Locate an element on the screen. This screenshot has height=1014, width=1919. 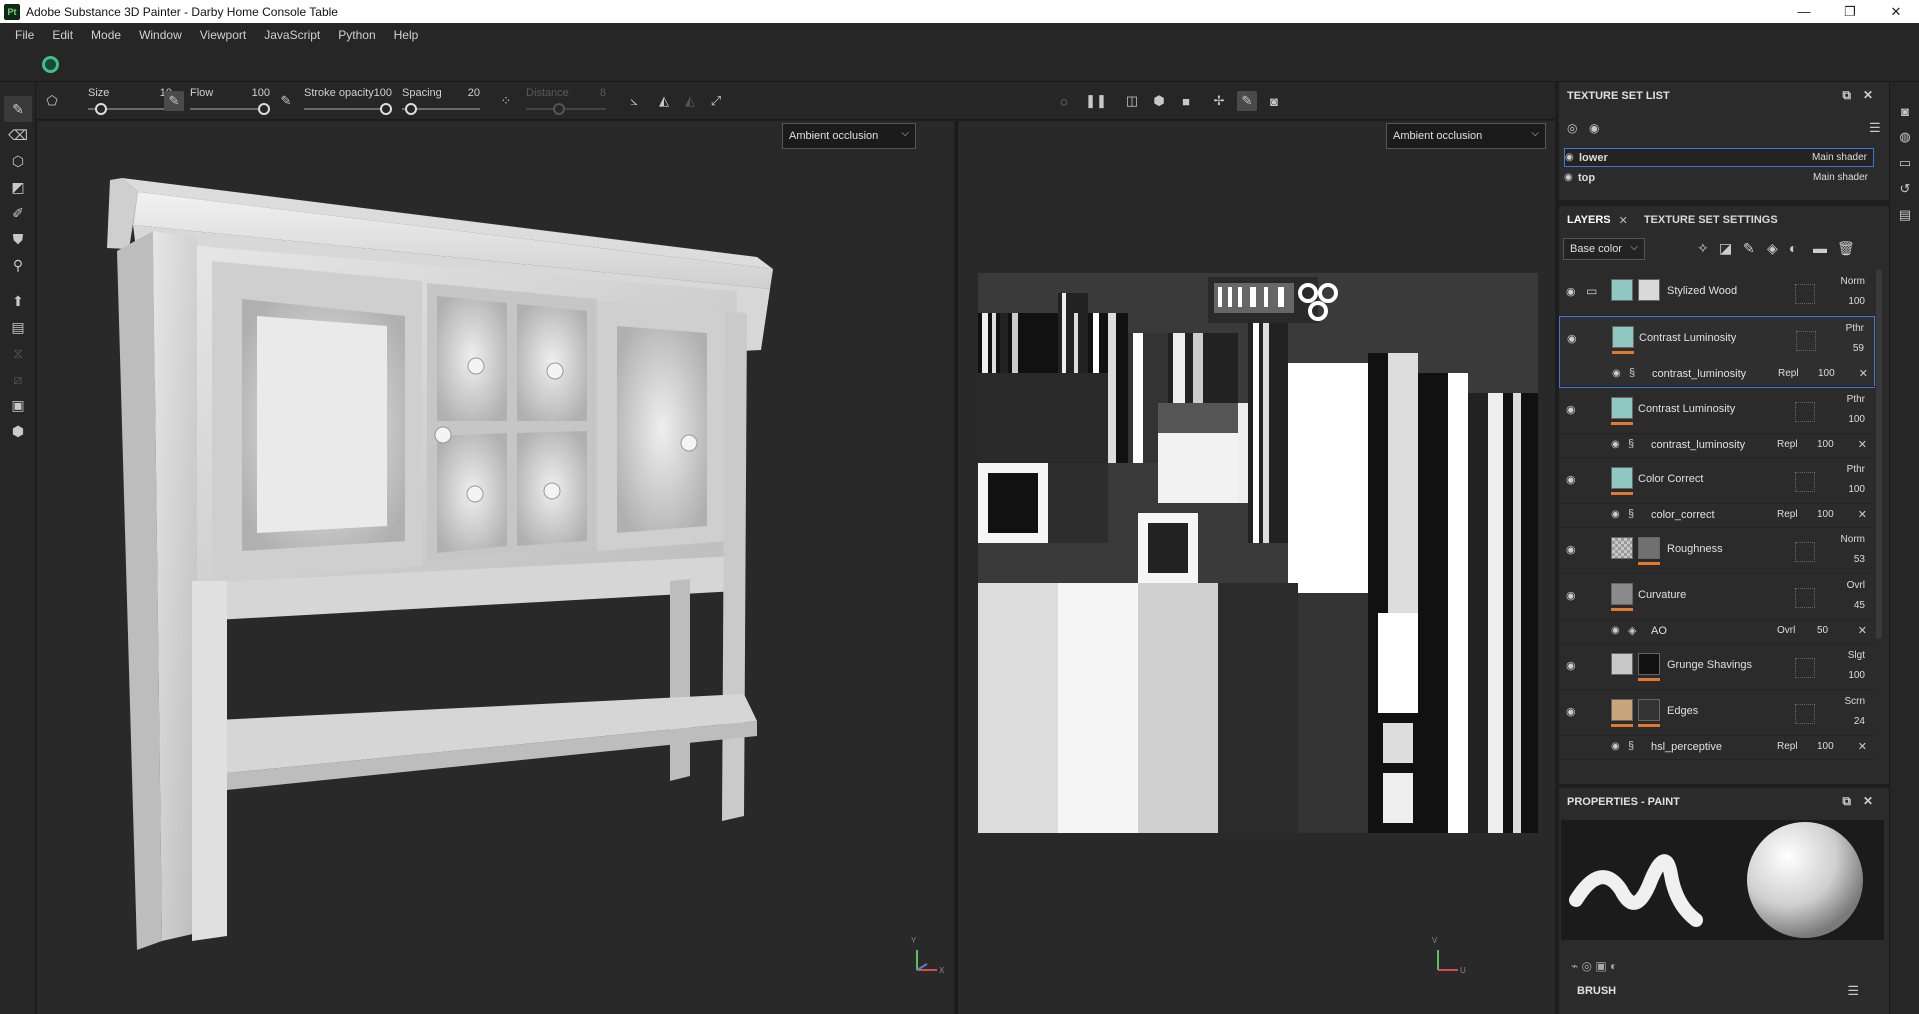
layer-grunge-shavings: ◉ Grunge Shavings Slgt 100 is located at coordinates (1717, 667).